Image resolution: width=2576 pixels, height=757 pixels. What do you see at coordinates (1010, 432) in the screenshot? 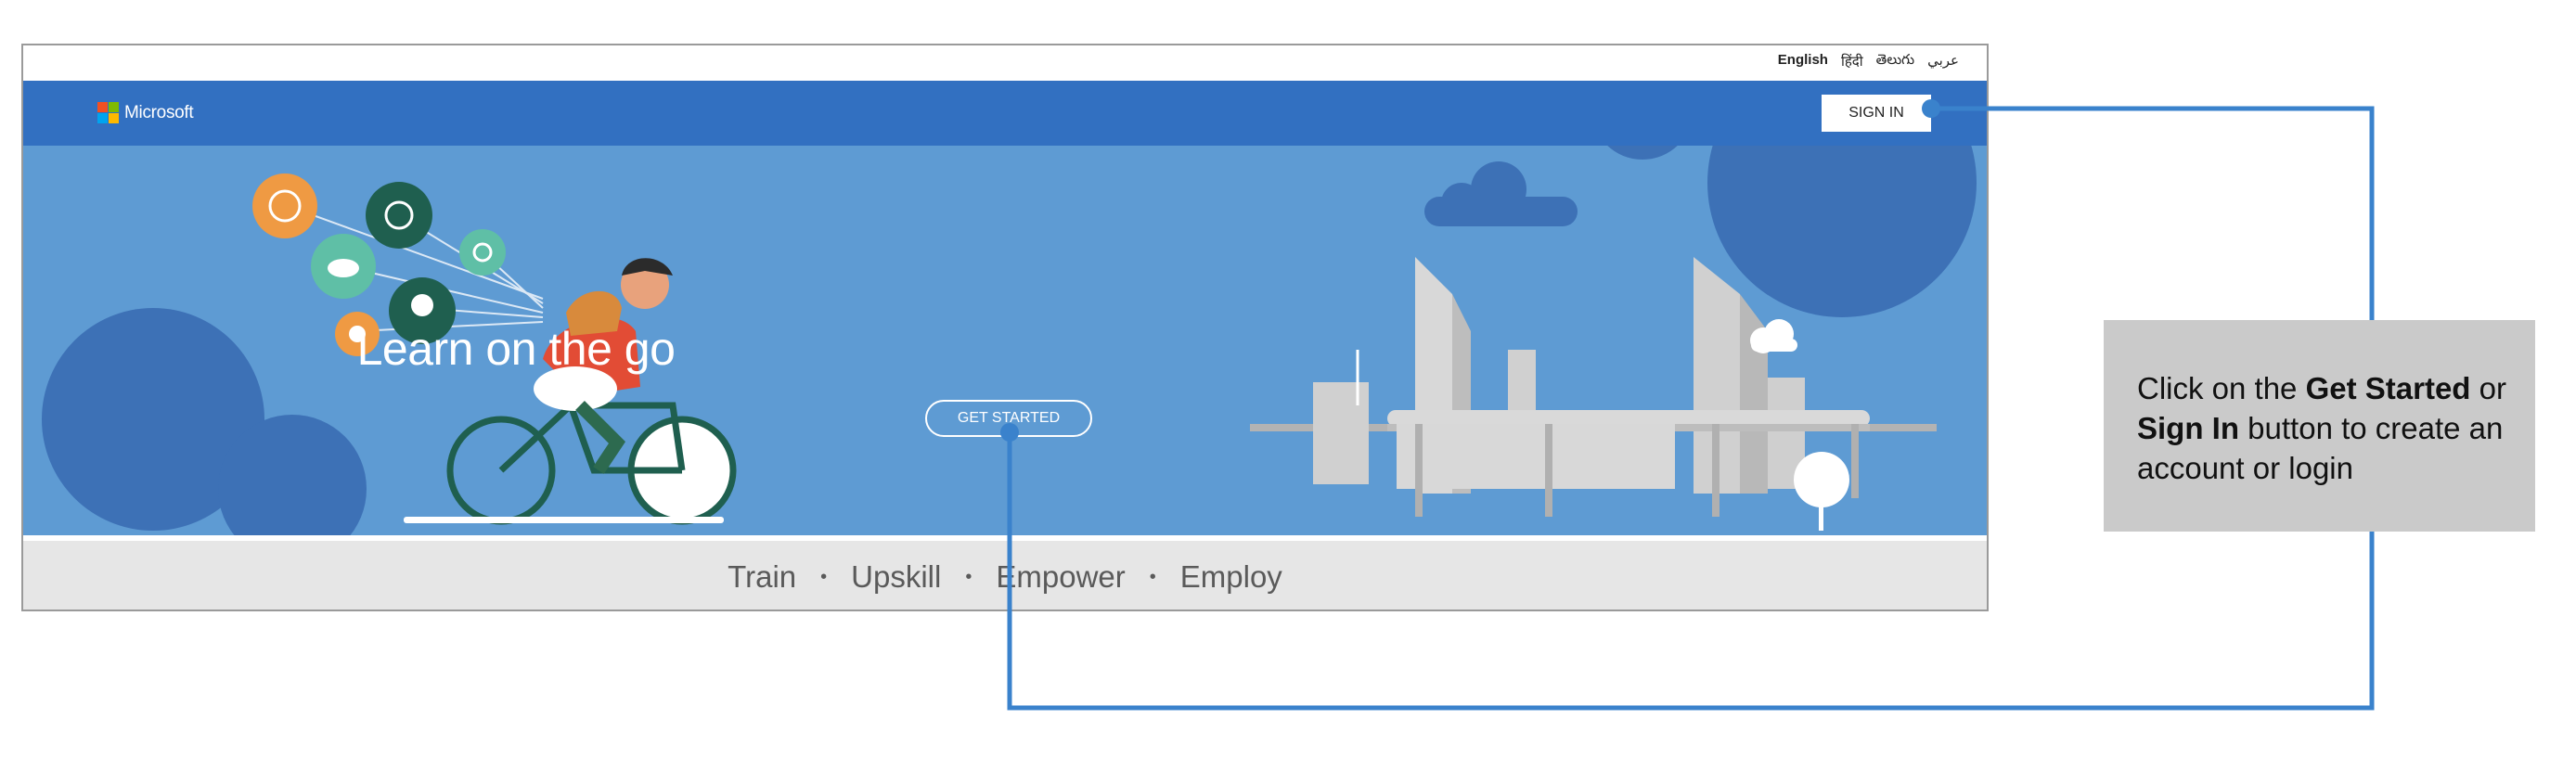
I see `get-started-connector-dot` at bounding box center [1010, 432].